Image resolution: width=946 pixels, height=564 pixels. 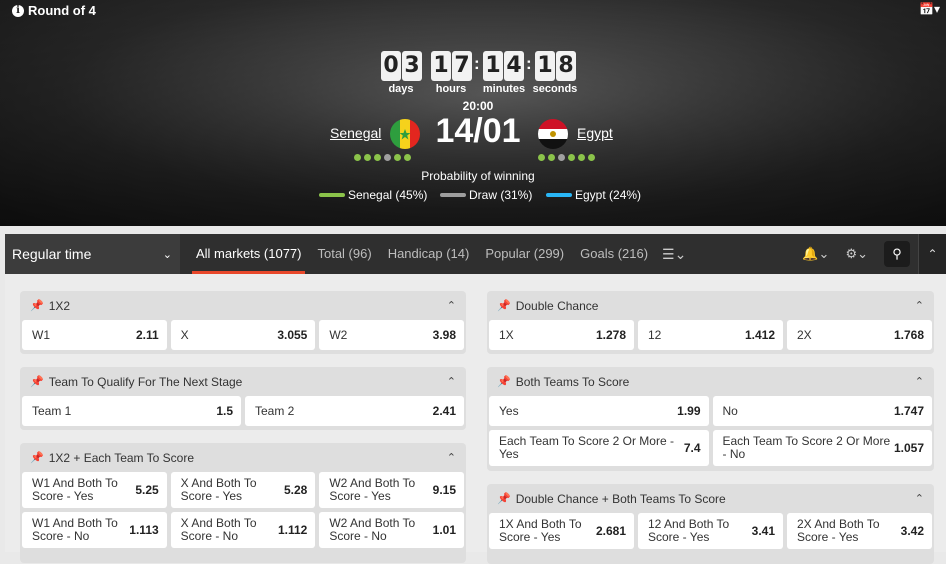 What do you see at coordinates (932, 254) in the screenshot?
I see `collapse-button: ⌃` at bounding box center [932, 254].